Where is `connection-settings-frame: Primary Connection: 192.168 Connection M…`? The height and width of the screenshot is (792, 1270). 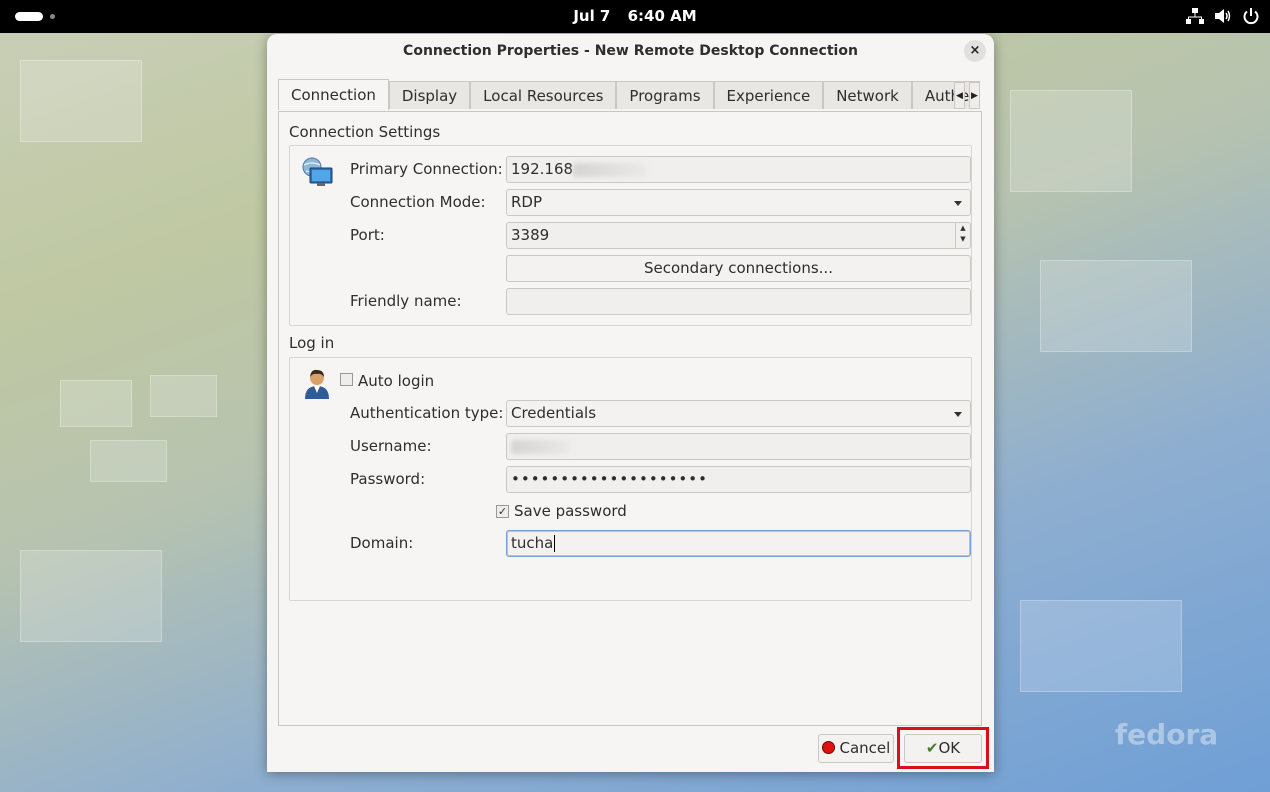 connection-settings-frame: Primary Connection: 192.168 Connection M… is located at coordinates (630, 235).